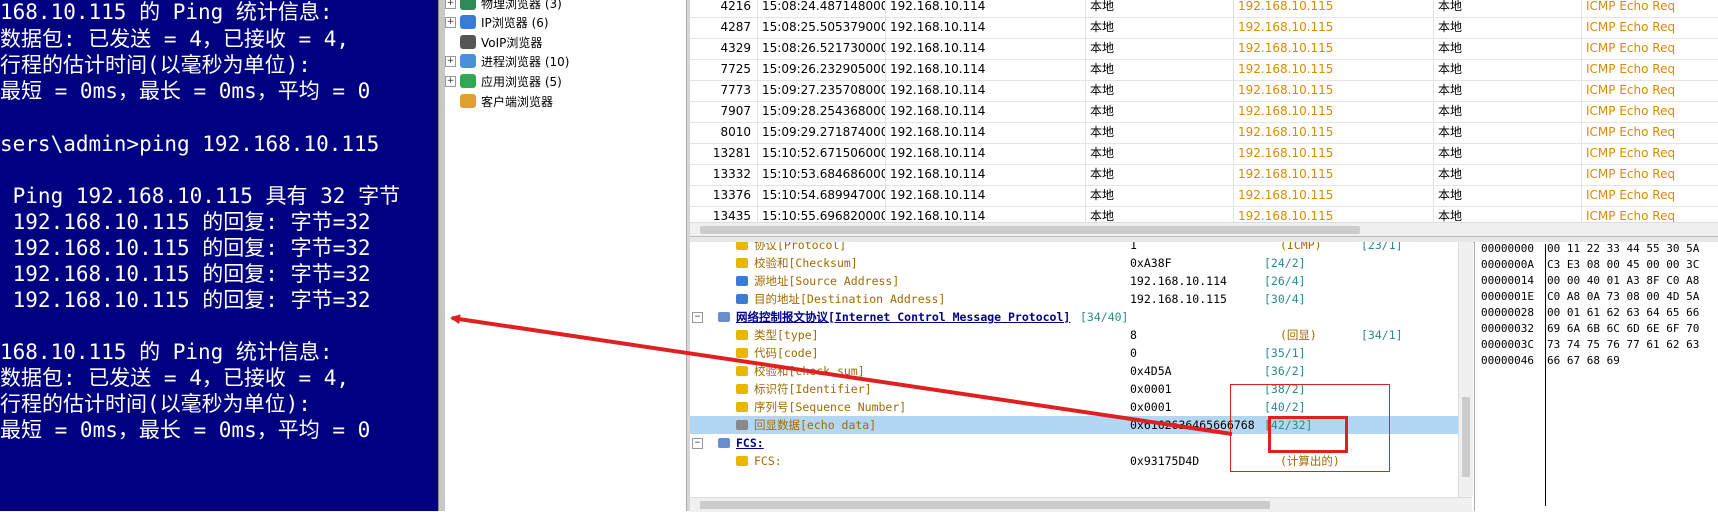 The width and height of the screenshot is (1718, 512). What do you see at coordinates (724, 195) in the screenshot?
I see `packet-number: 13376` at bounding box center [724, 195].